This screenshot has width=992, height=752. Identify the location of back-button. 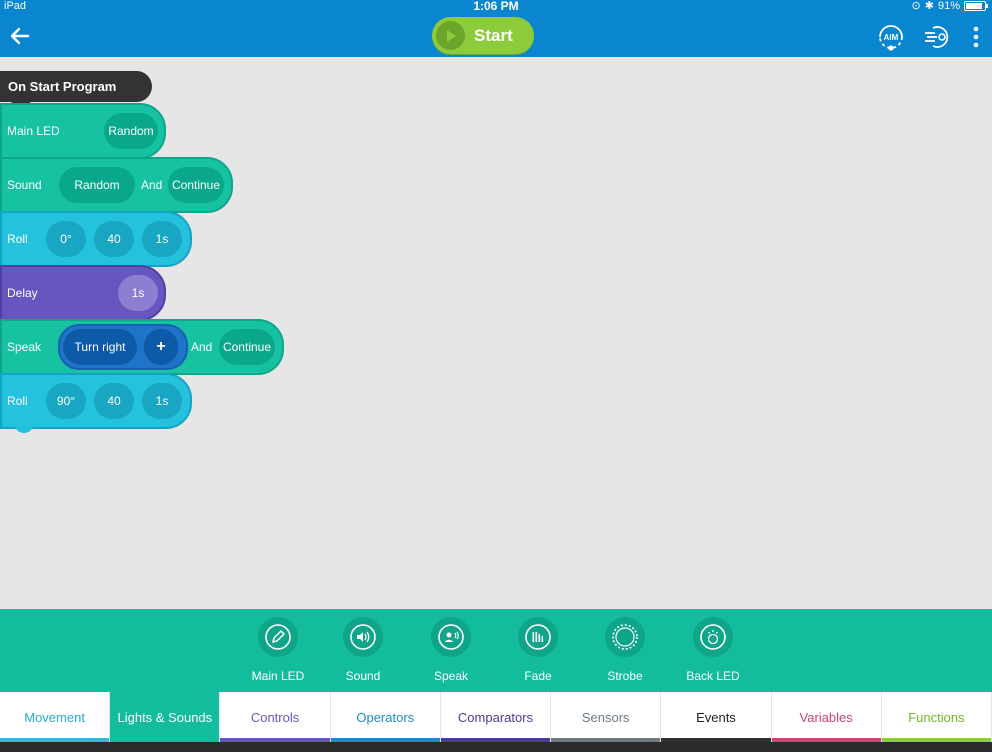
(20, 36).